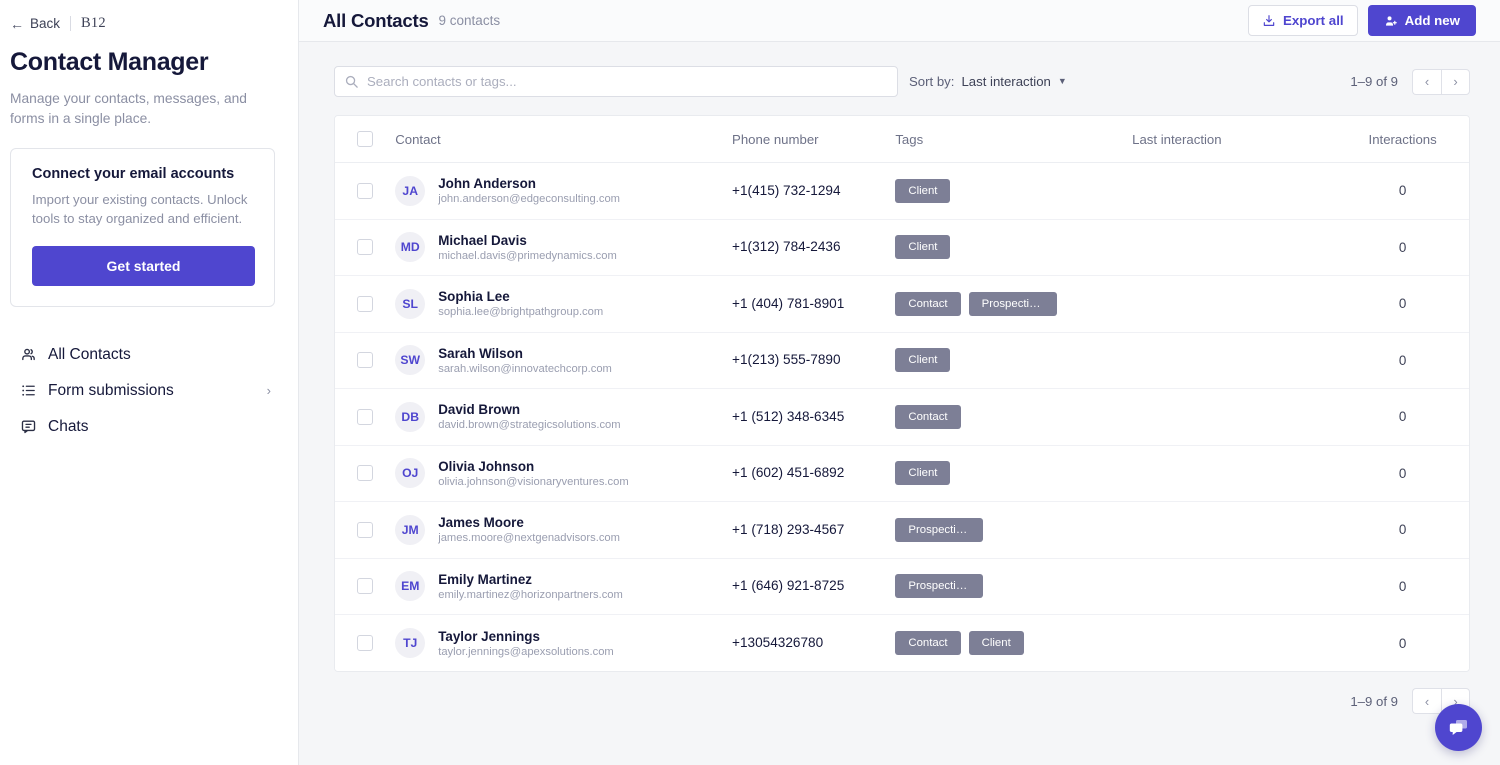  I want to click on chevron-down-icon: ▼, so click(1062, 81).